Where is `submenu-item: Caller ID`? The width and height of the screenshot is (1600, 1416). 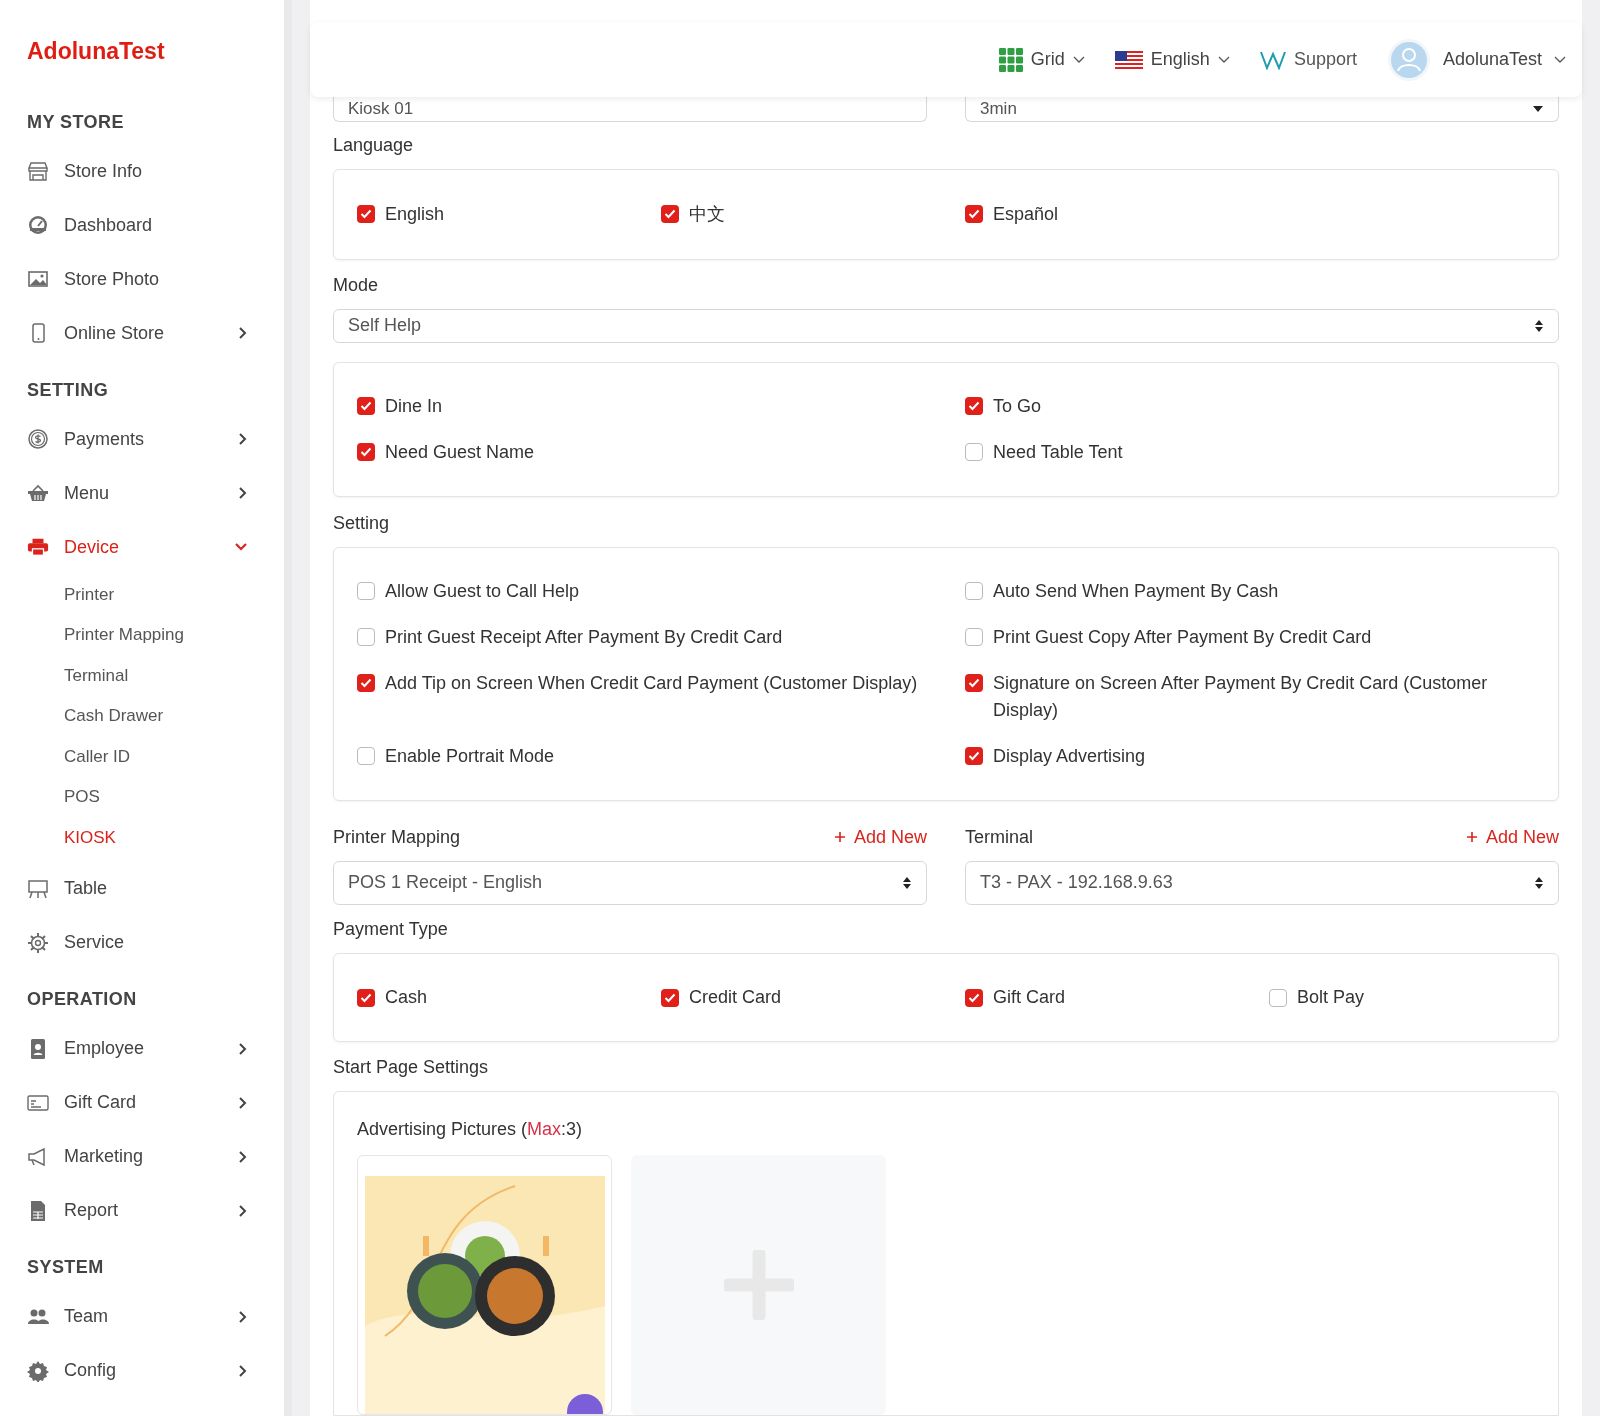
submenu-item: Caller ID is located at coordinates (142, 756).